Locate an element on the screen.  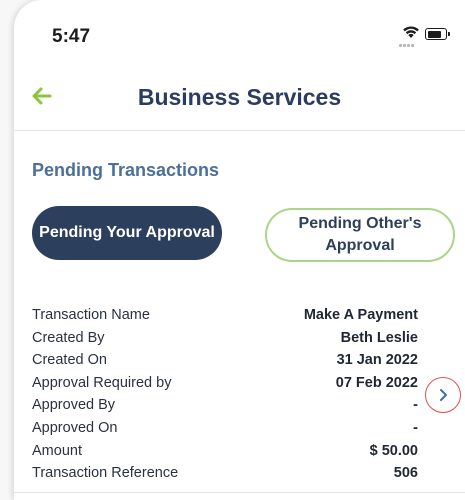
row-value: 07 Feb 2022 is located at coordinates (376, 382).